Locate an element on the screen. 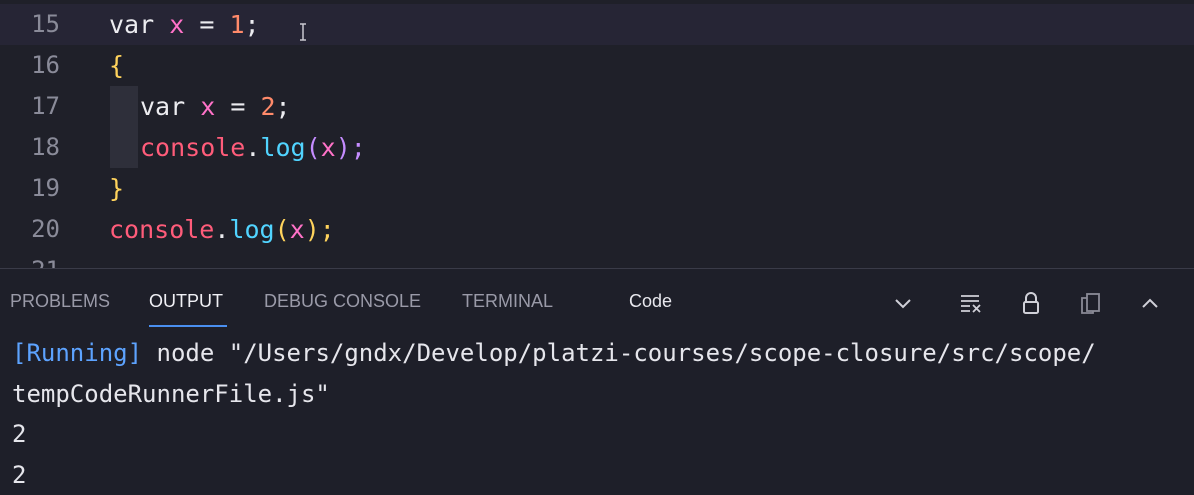  code-line: 20 console.log(x); is located at coordinates (597, 229).